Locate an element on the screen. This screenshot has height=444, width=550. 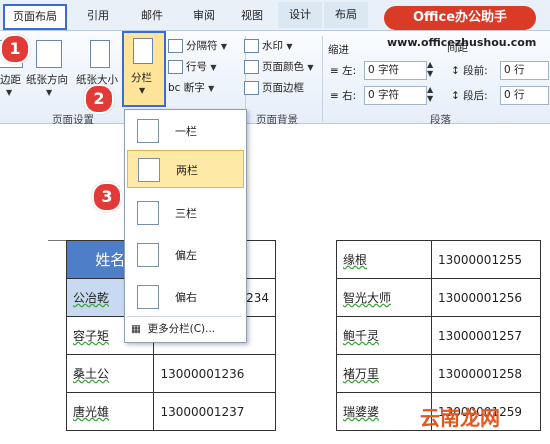
page-border-button: 页面边框 is located at coordinates (274, 87).